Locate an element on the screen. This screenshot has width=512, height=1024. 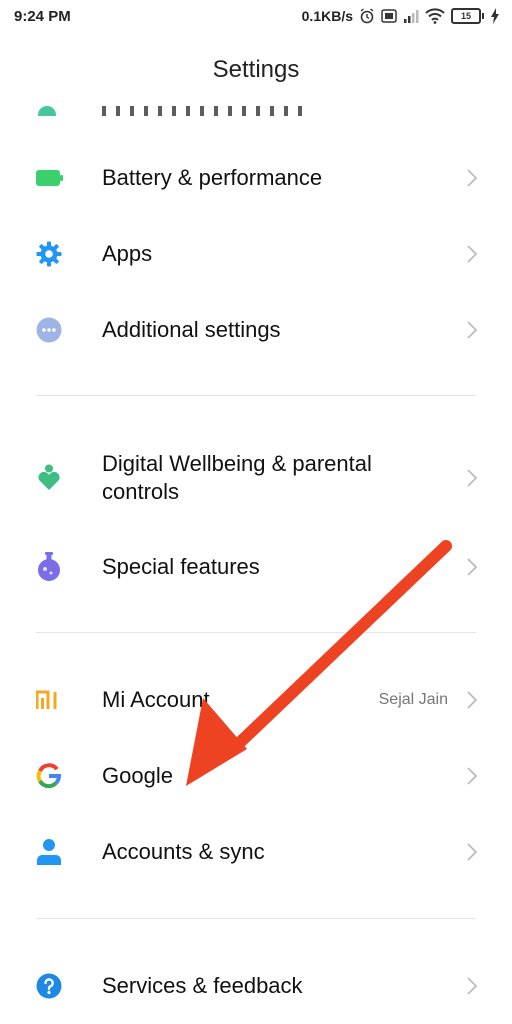
settings-item-accounts-sync: Accounts & sync is located at coordinates (256, 852).